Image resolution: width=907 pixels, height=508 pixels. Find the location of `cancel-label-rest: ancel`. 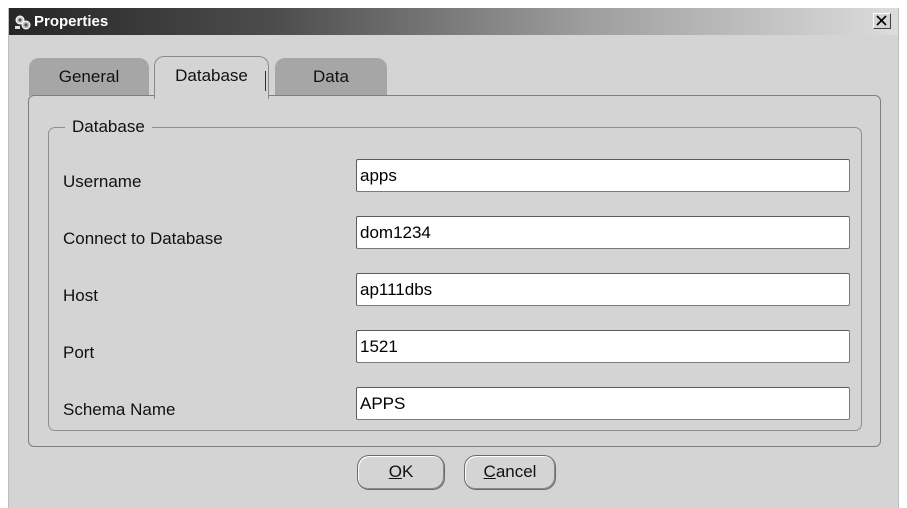

cancel-label-rest: ancel is located at coordinates (516, 471).